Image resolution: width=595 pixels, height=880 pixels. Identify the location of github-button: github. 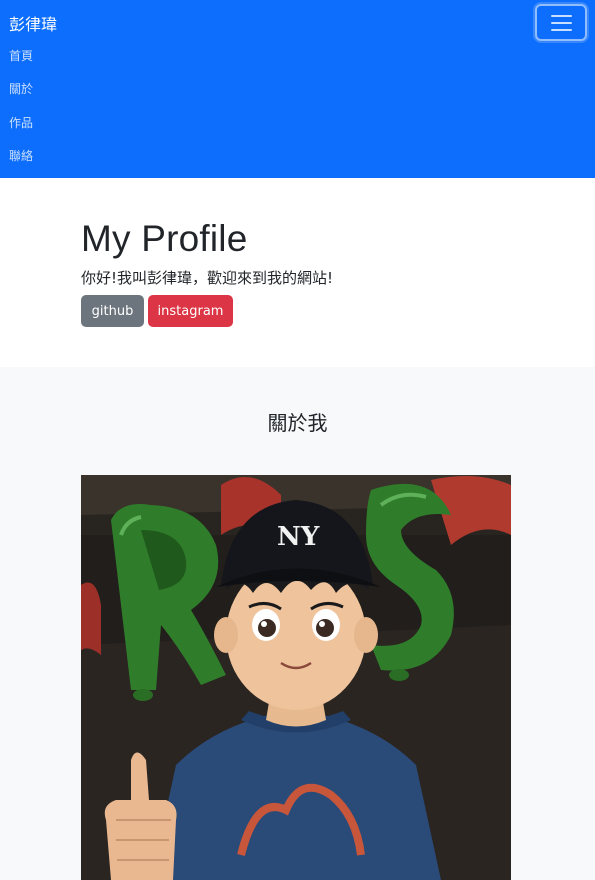
(112, 311).